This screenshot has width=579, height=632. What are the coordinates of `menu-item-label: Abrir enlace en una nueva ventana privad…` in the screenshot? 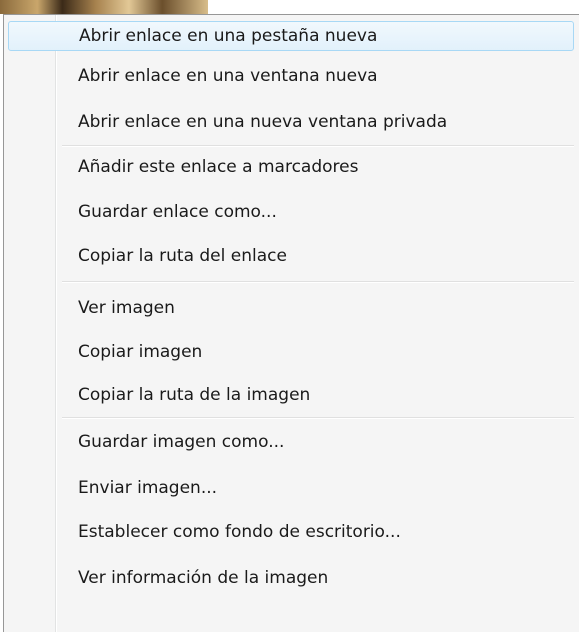 It's located at (263, 122).